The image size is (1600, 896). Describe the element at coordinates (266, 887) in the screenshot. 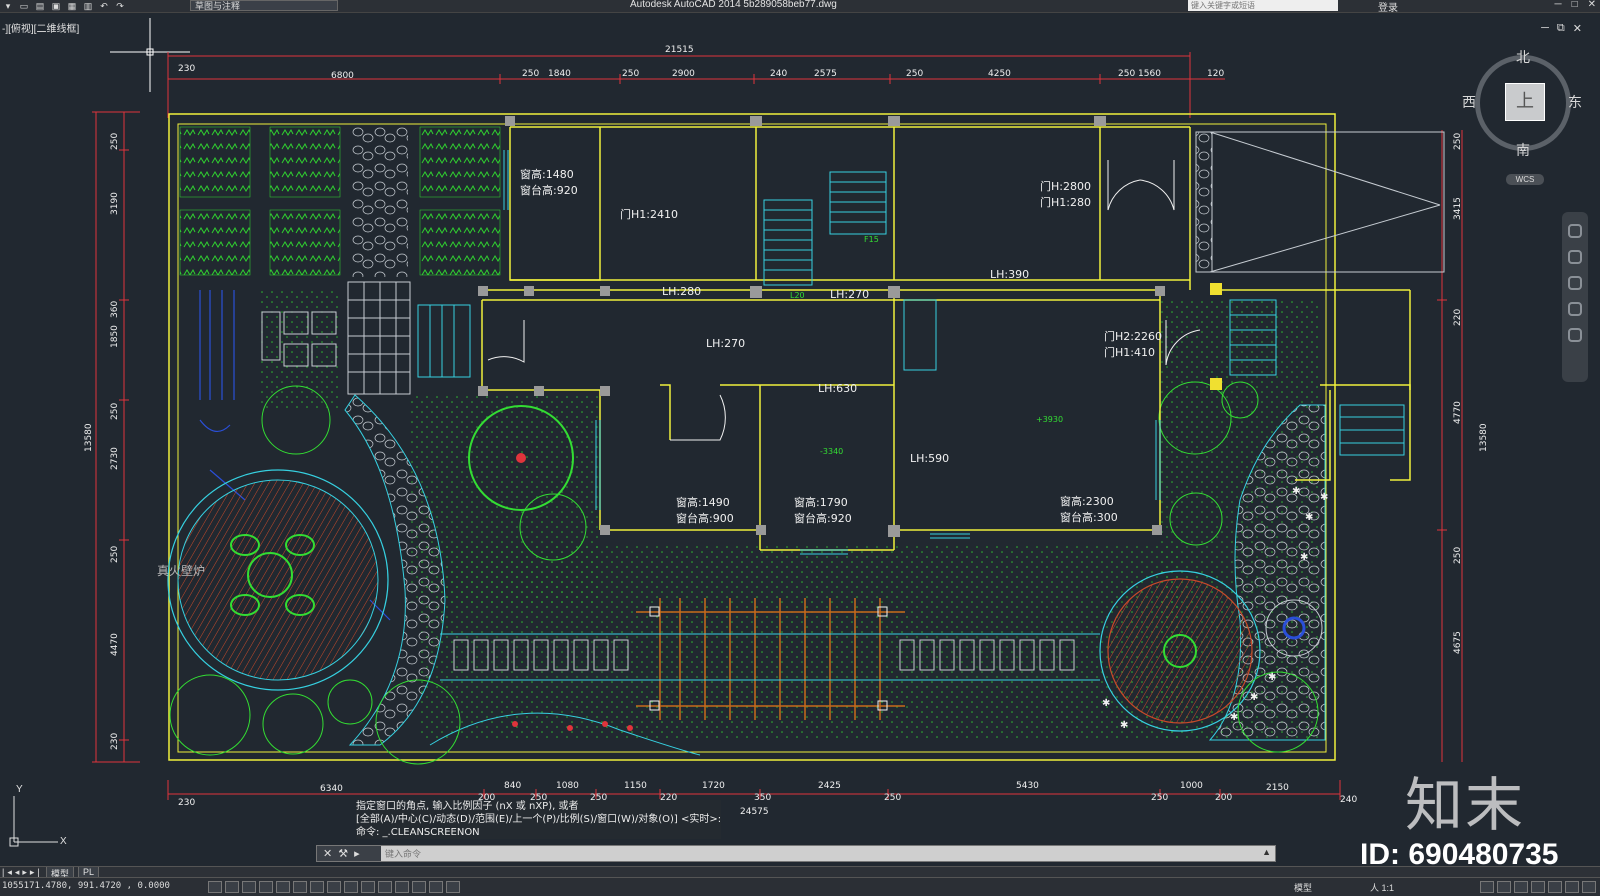

I see `ortho-icon` at that location.